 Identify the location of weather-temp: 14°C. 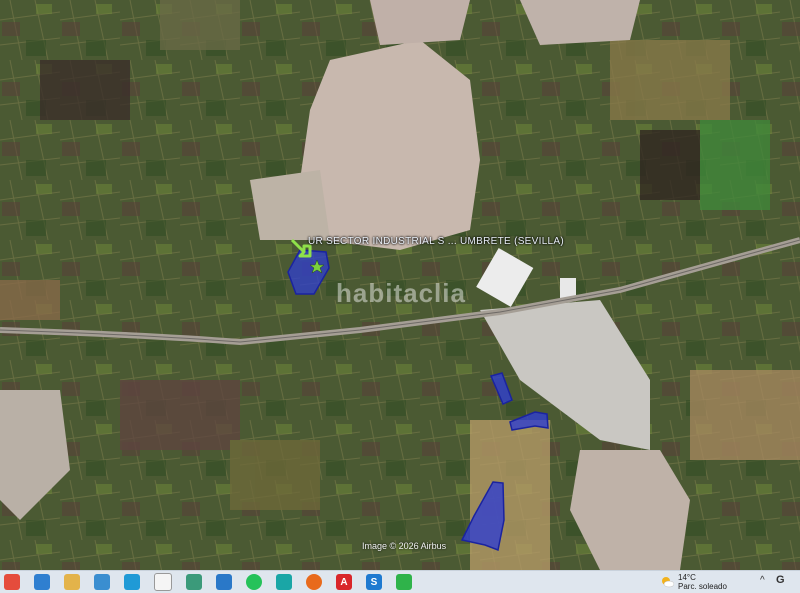
(687, 577).